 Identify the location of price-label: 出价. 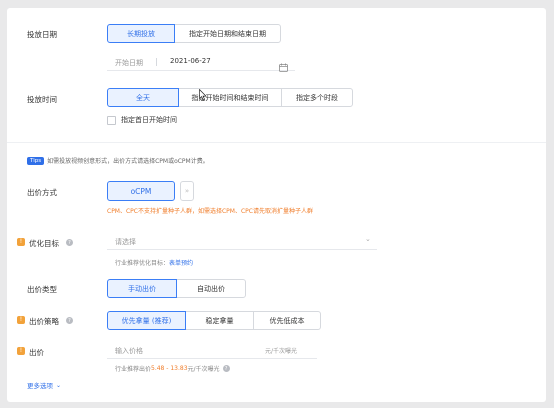
(36, 352).